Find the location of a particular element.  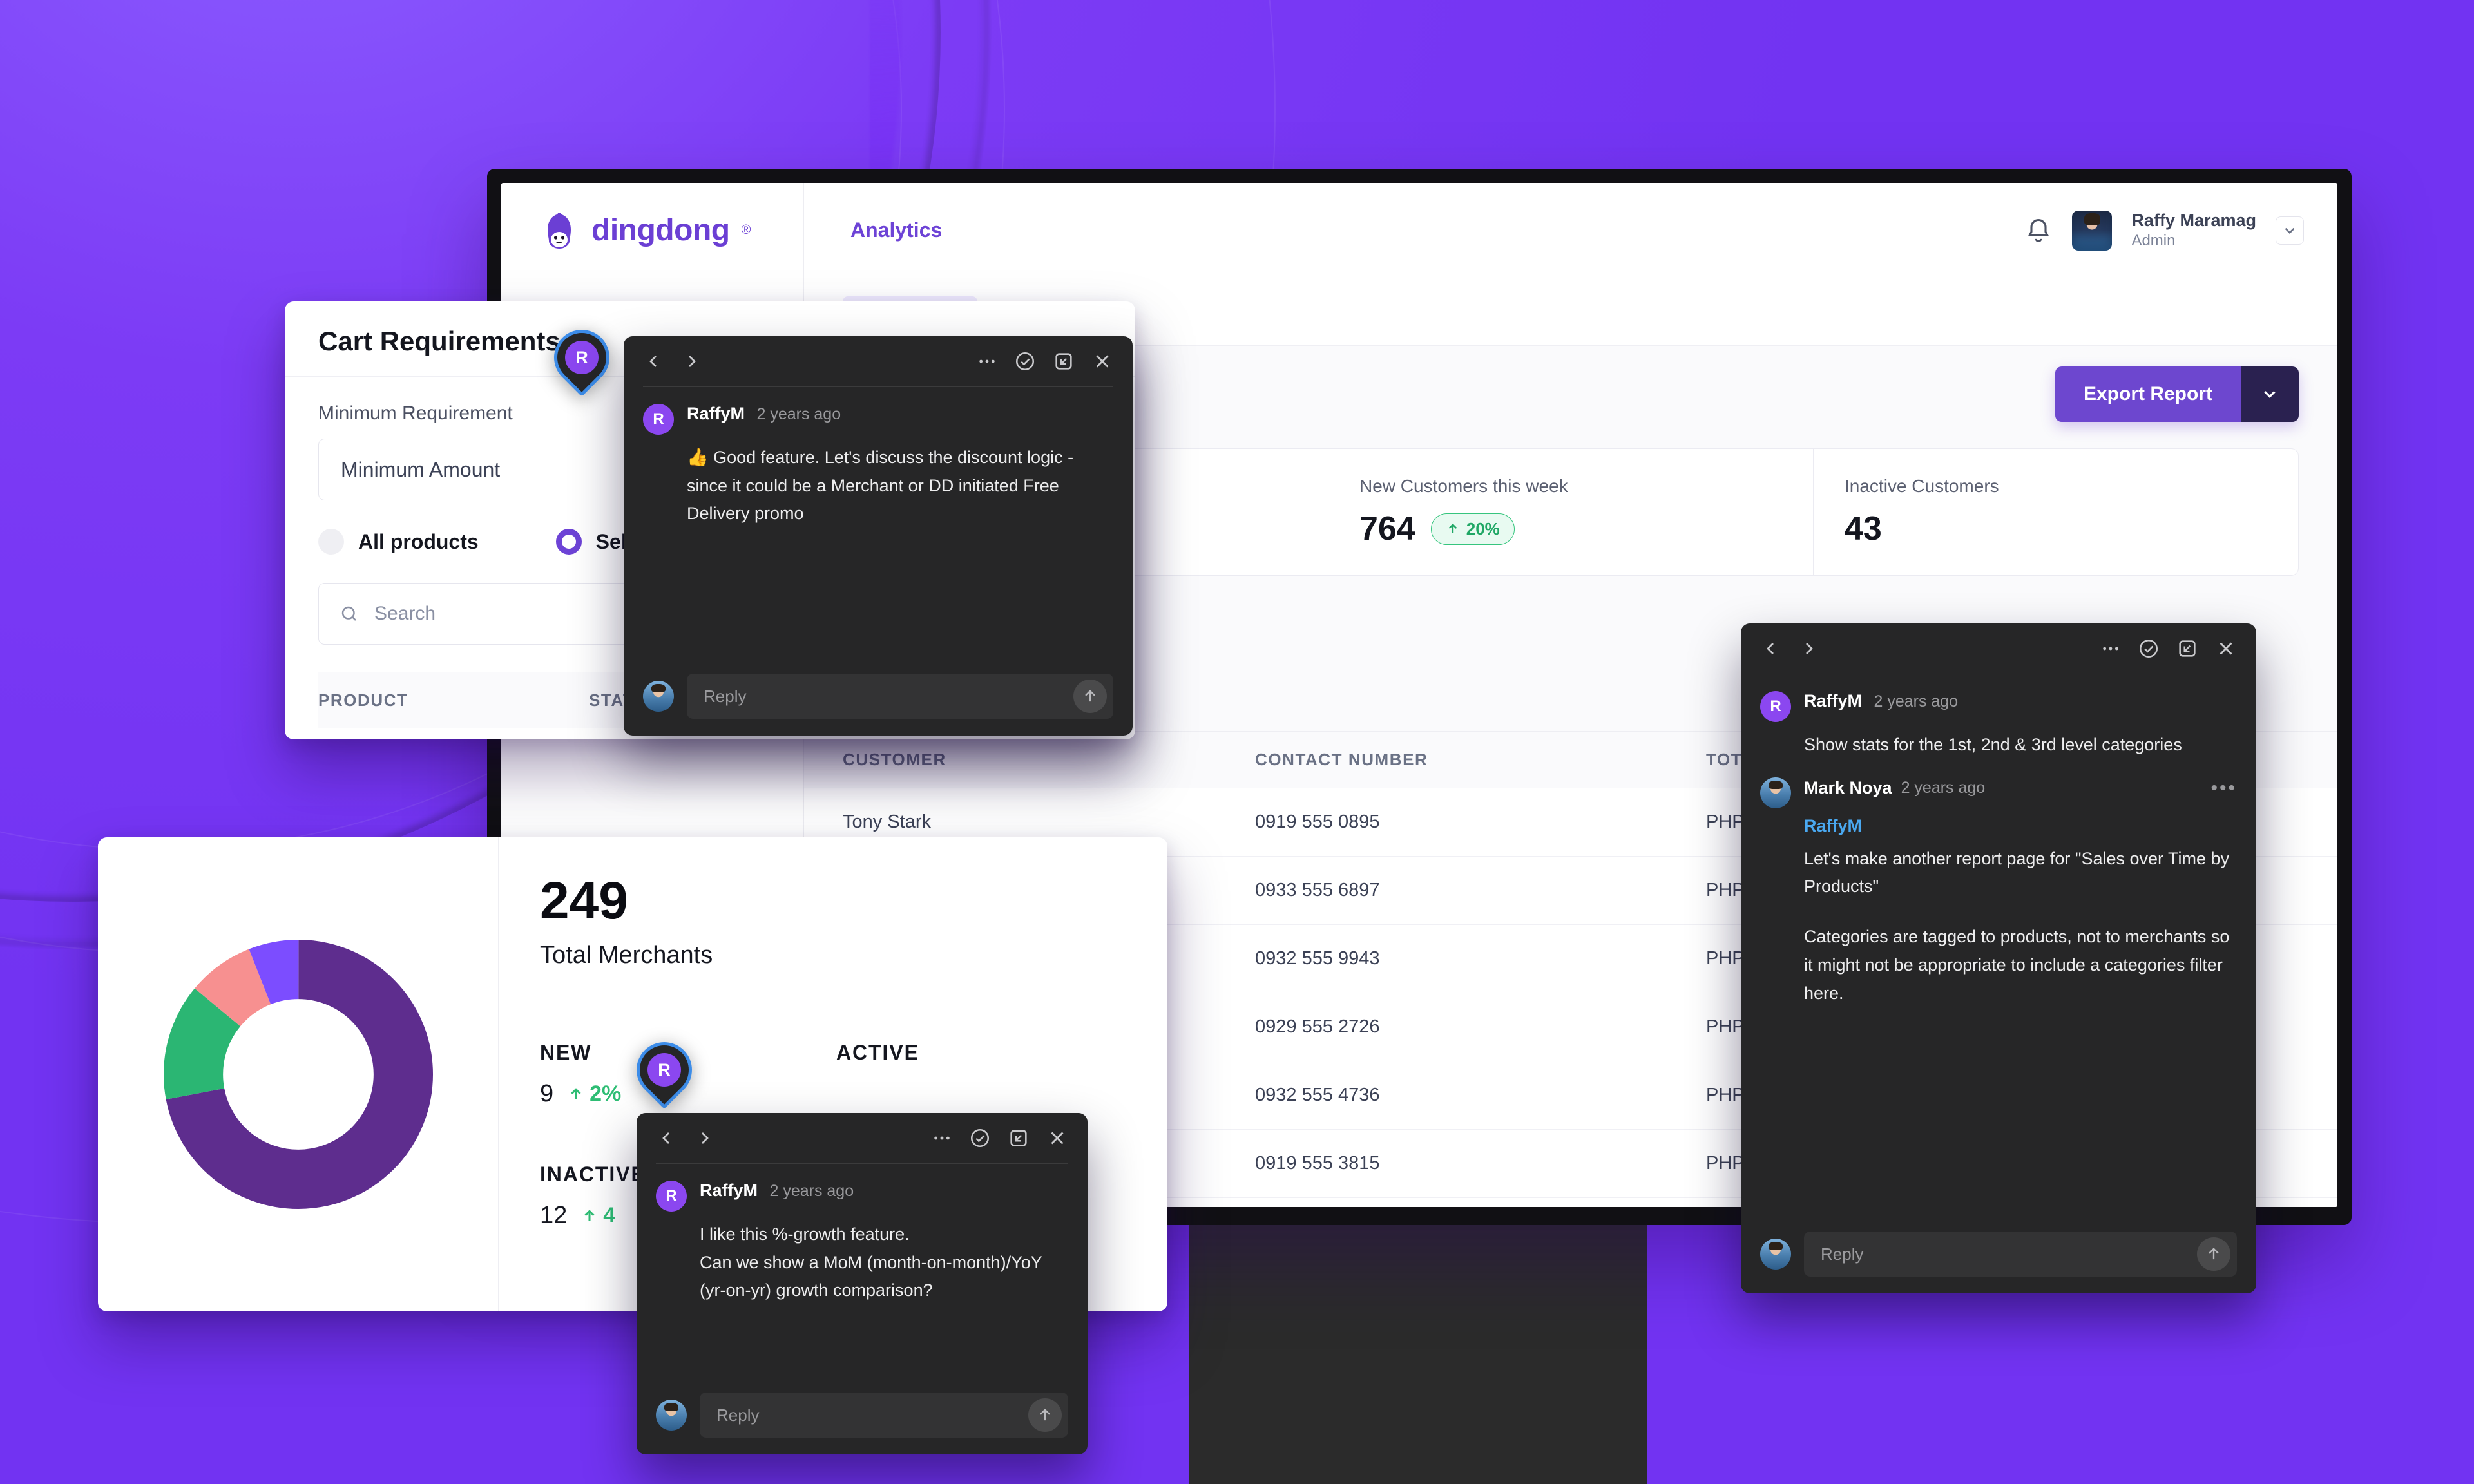

export-report-button: Export Report is located at coordinates (2148, 394).